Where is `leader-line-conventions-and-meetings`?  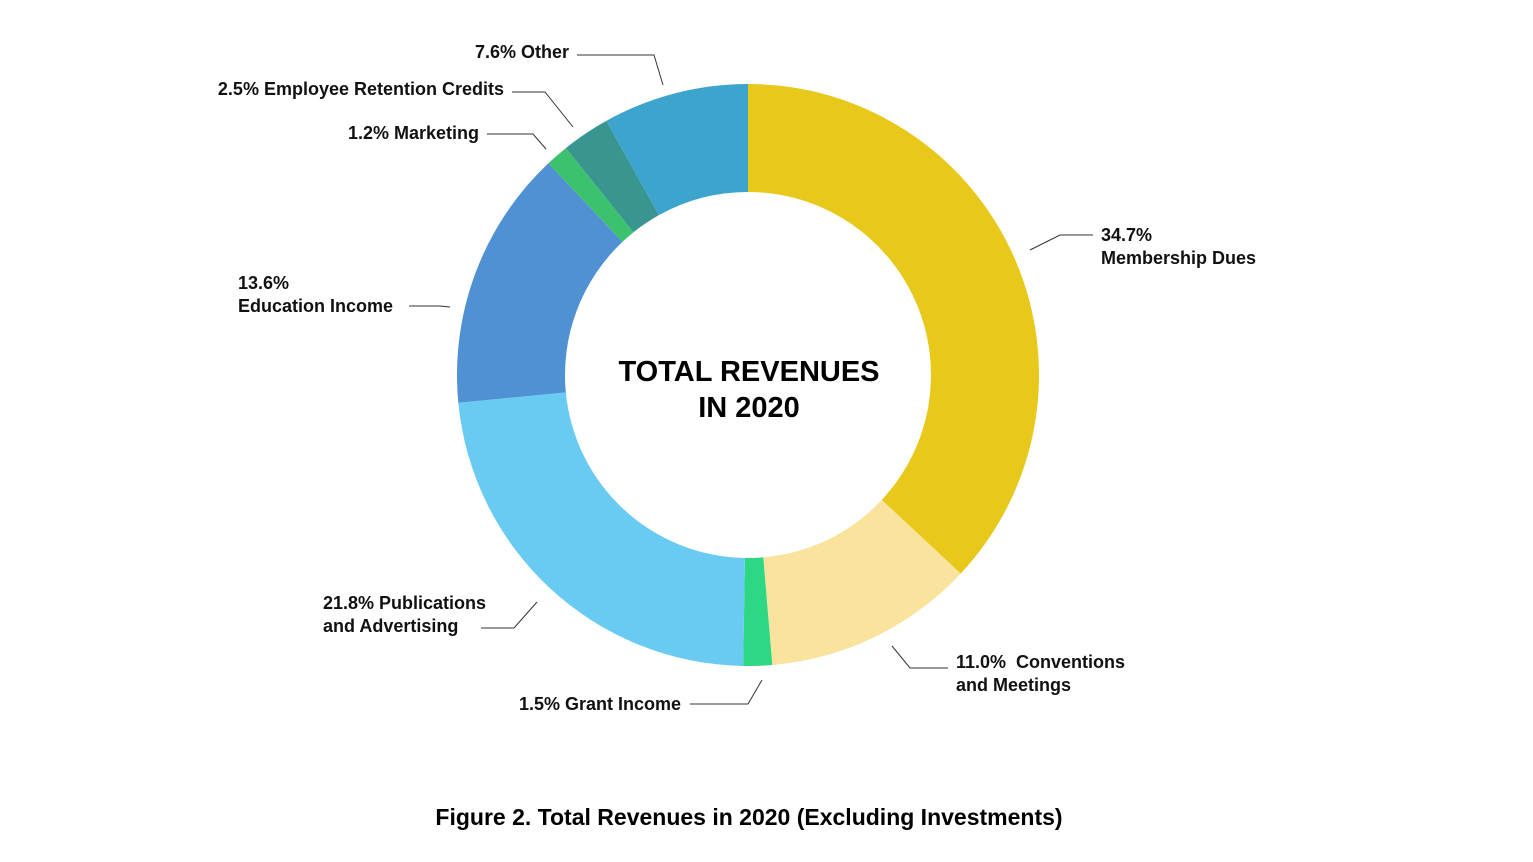
leader-line-conventions-and-meetings is located at coordinates (919, 657).